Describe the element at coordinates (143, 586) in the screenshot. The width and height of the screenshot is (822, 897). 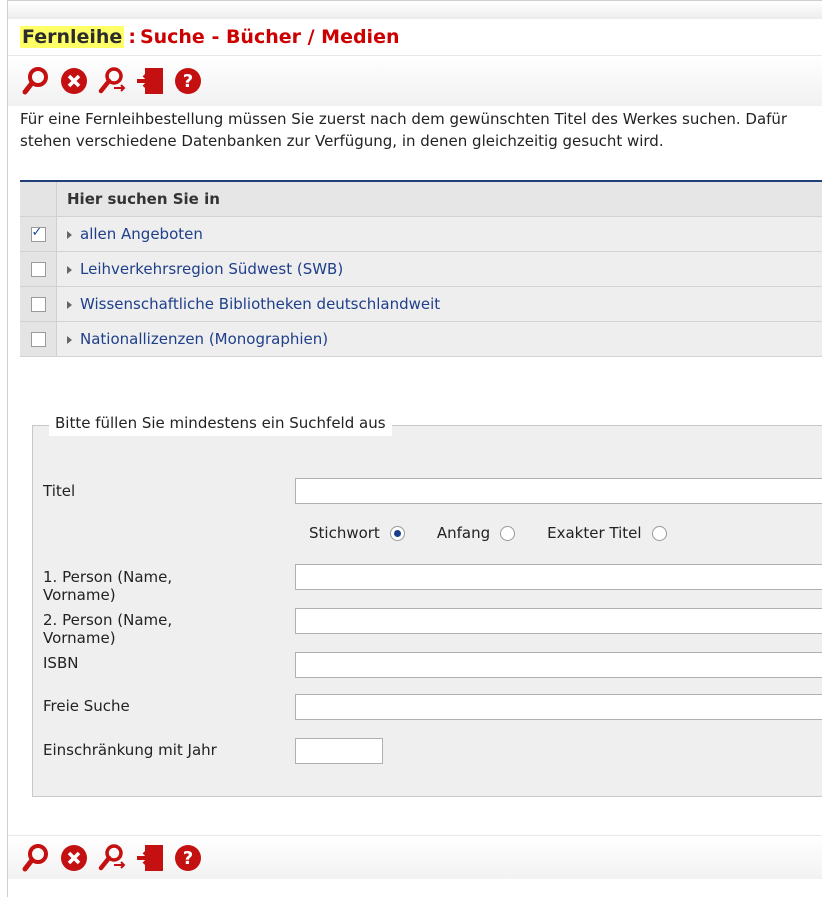
I see `person1-label: 1. Person (Name, Vorname)` at that location.